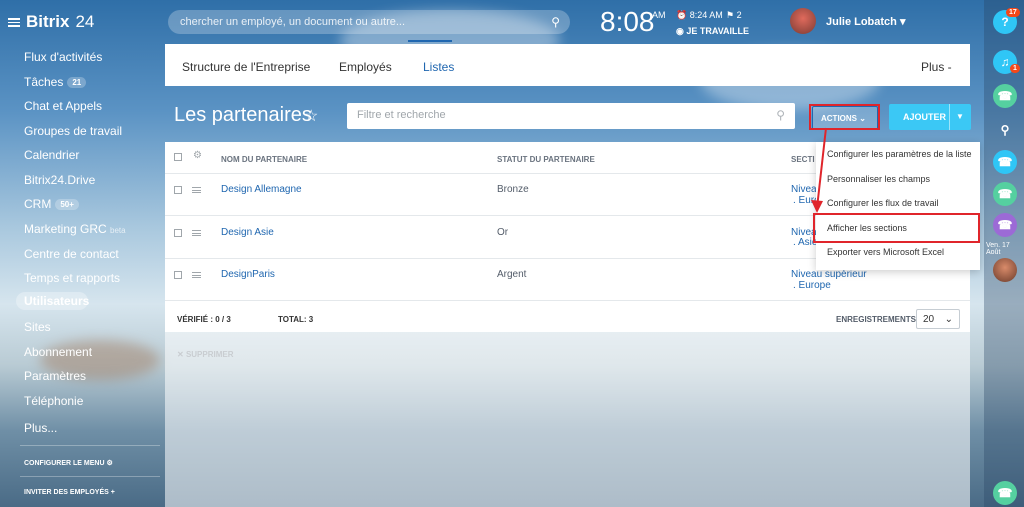  Describe the element at coordinates (1013, 12) in the screenshot. I see `help-badge: 17` at that location.